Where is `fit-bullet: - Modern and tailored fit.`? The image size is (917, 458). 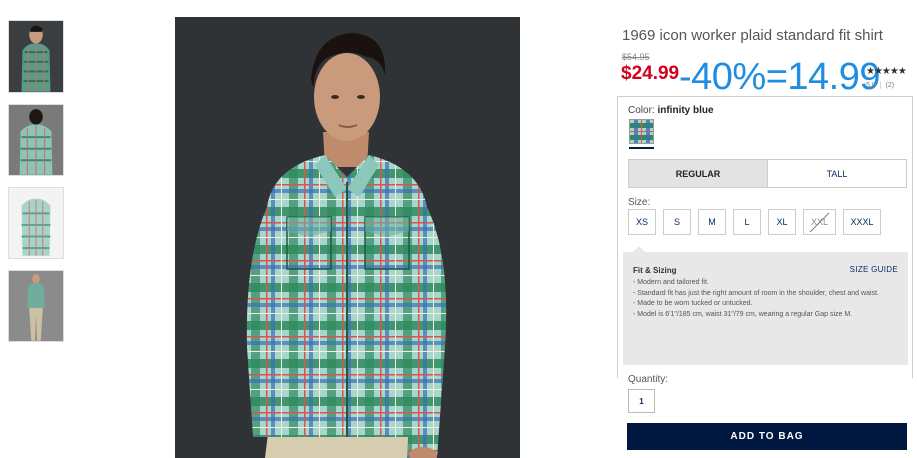 fit-bullet: - Modern and tailored fit. is located at coordinates (671, 282).